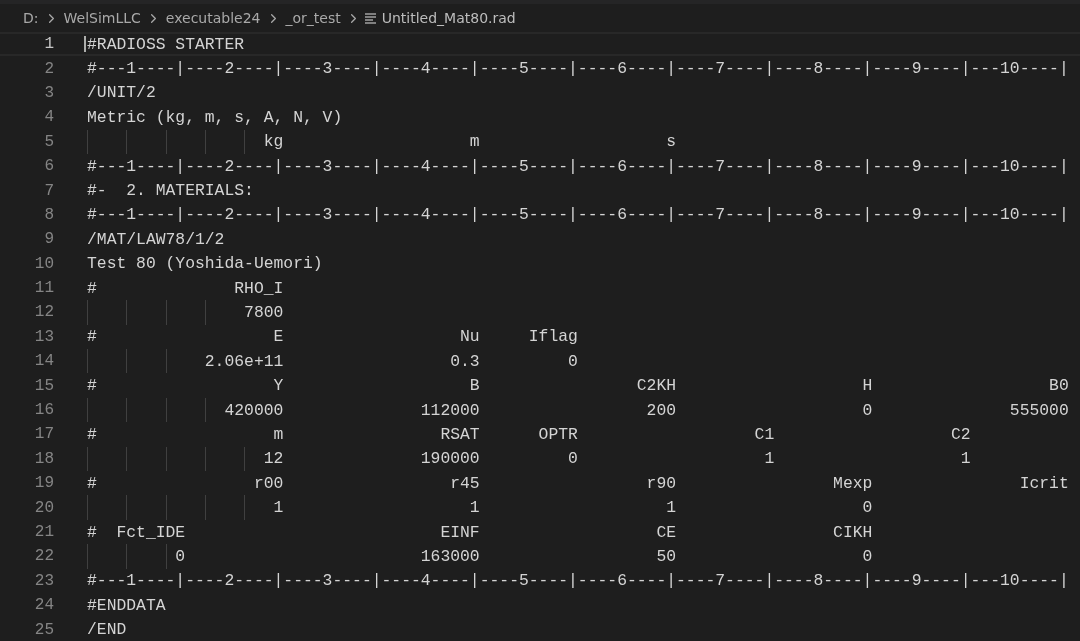 Image resolution: width=1080 pixels, height=641 pixels. I want to click on code-line: # m RSAT OPTR C1 C2, so click(529, 434).